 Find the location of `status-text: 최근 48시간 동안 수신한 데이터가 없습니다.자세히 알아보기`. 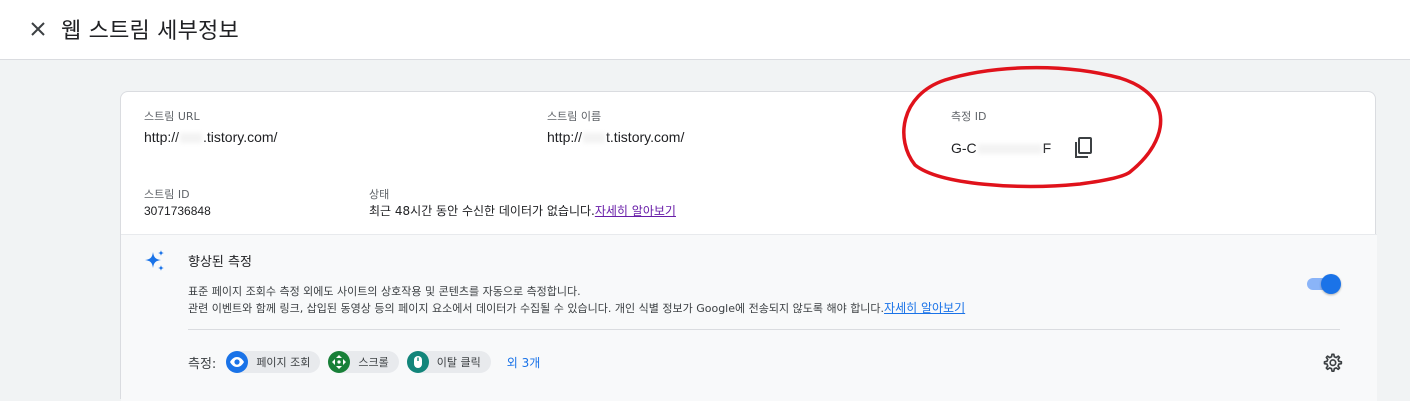

status-text: 최근 48시간 동안 수신한 데이터가 없습니다.자세히 알아보기 is located at coordinates (522, 210).